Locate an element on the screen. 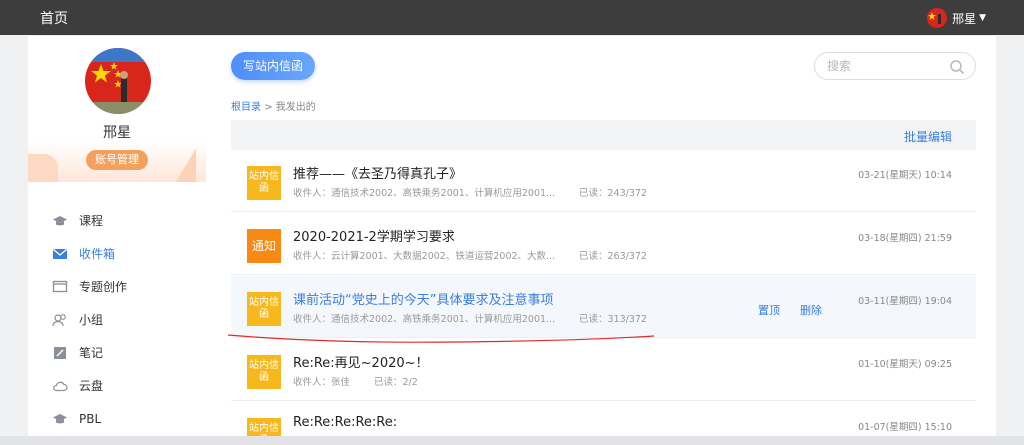 This screenshot has width=1024, height=445. pin-button: 置顶 is located at coordinates (769, 310).